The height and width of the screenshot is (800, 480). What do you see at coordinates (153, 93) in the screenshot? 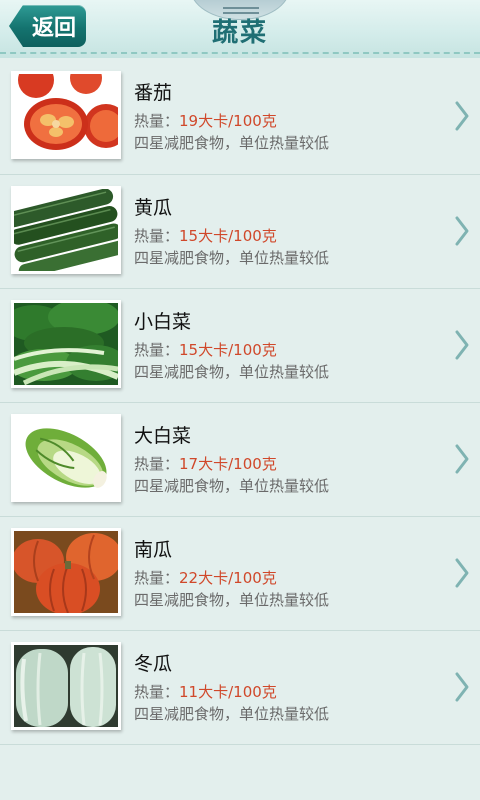
I see `item-name: 番茄` at bounding box center [153, 93].